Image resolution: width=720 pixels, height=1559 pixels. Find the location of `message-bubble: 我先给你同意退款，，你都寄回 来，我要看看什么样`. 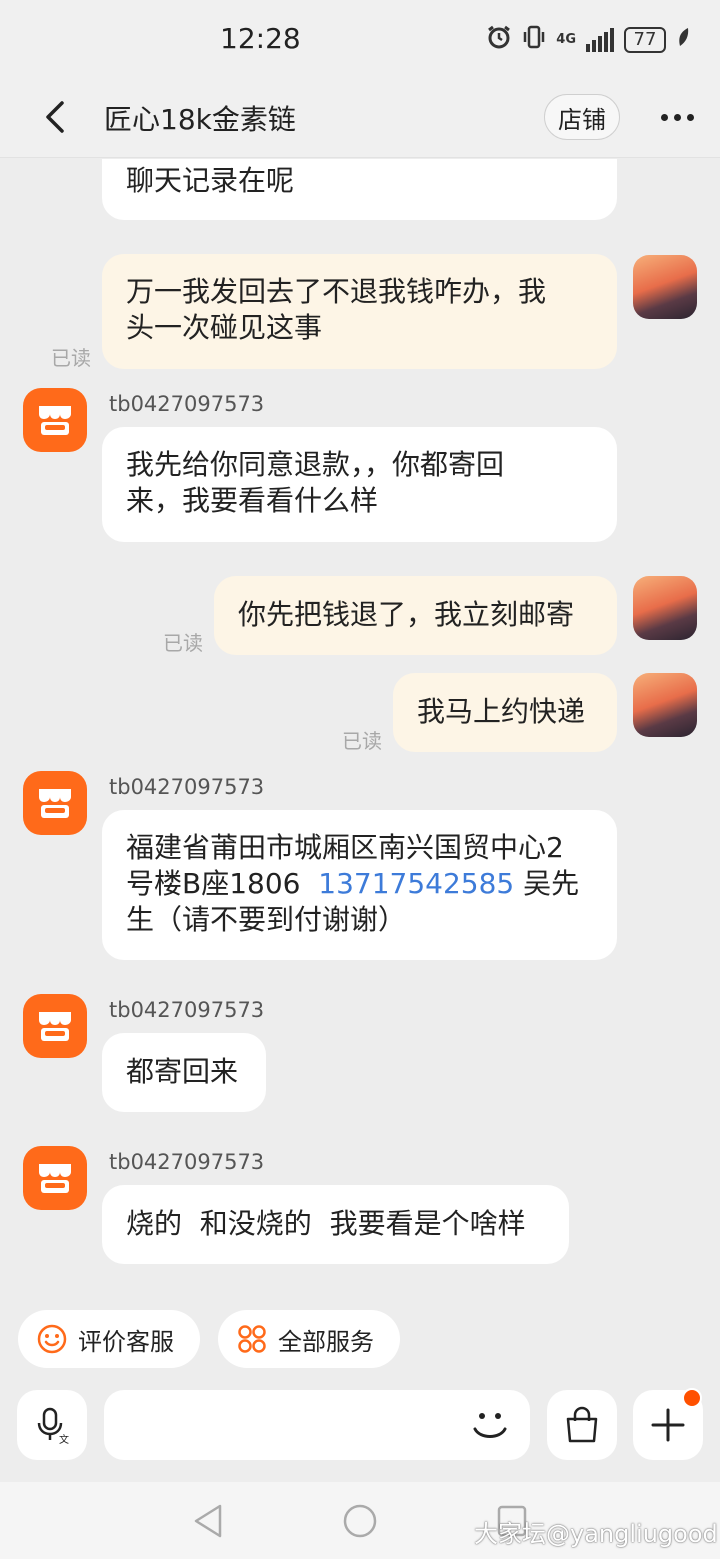

message-bubble: 我先给你同意退款，，你都寄回 来，我要看看什么样 is located at coordinates (359, 484).